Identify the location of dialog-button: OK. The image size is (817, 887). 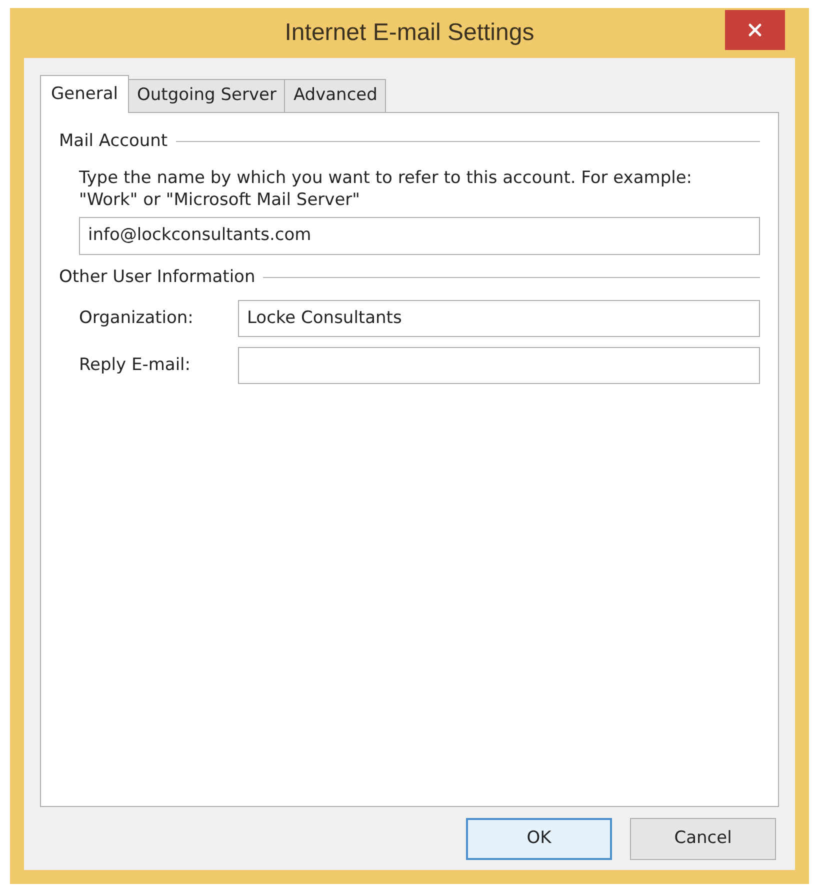
(539, 839).